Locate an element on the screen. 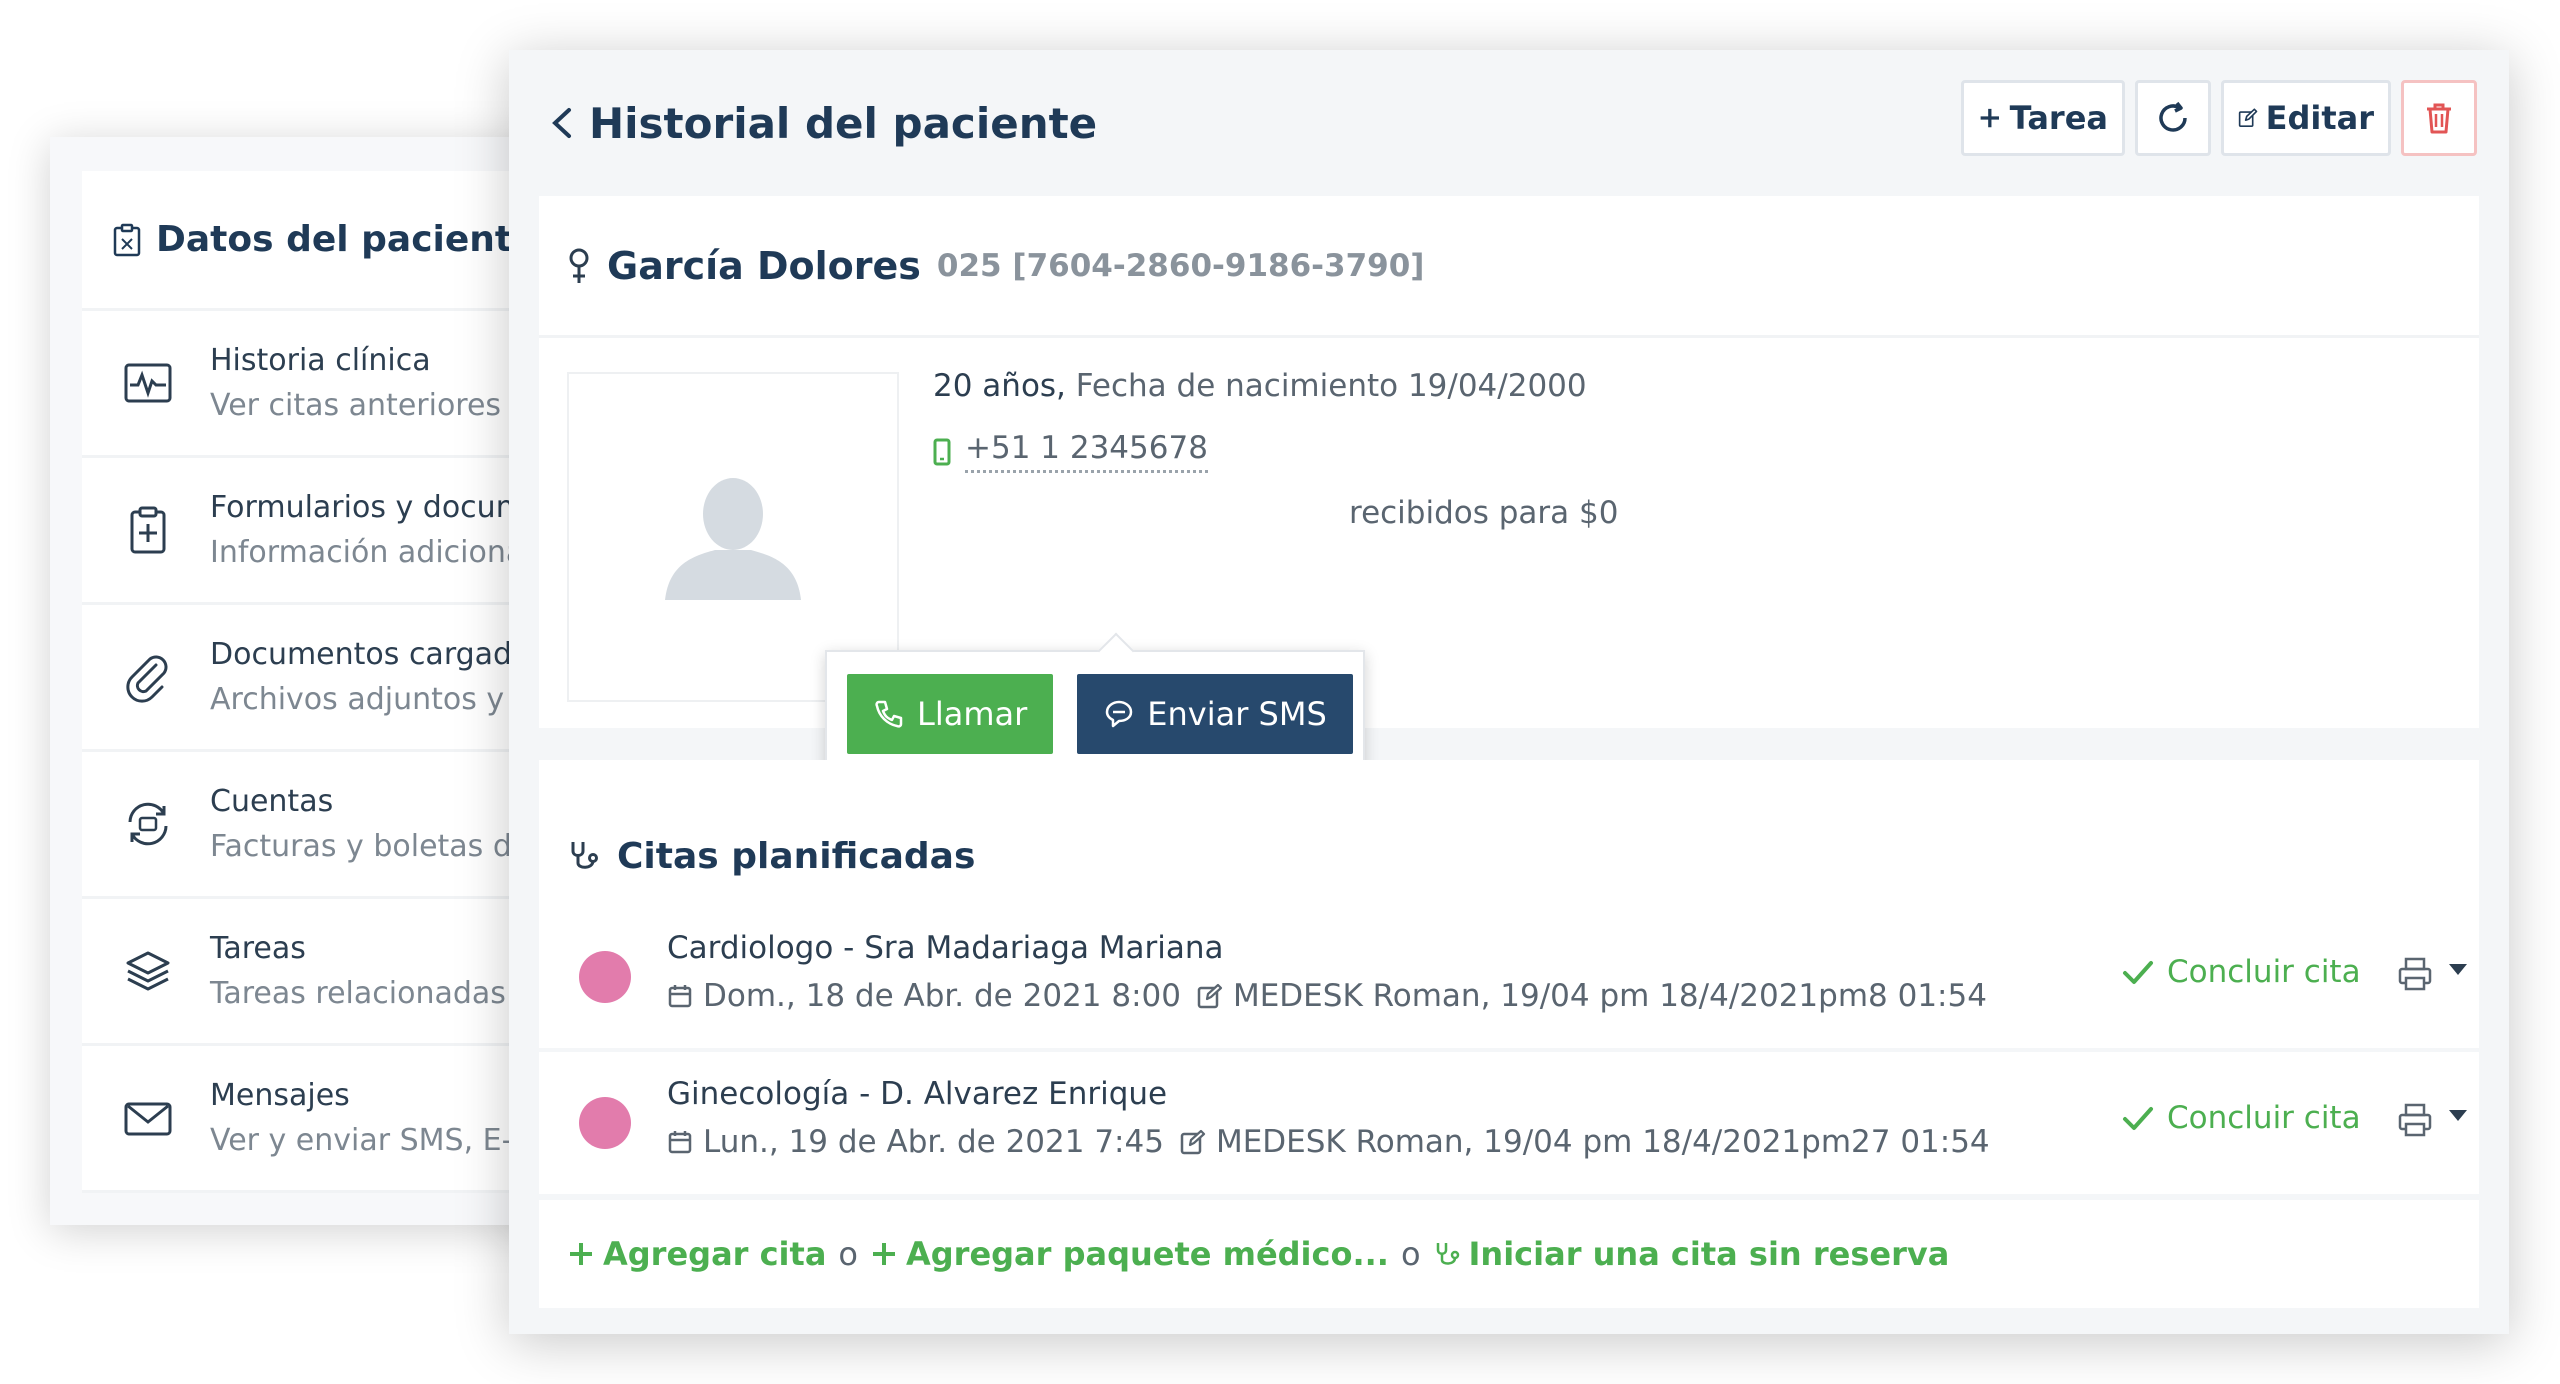 This screenshot has height=1384, width=2560. walk-in-appointment-link: Iniciar una cita sin reserva is located at coordinates (1691, 1254).